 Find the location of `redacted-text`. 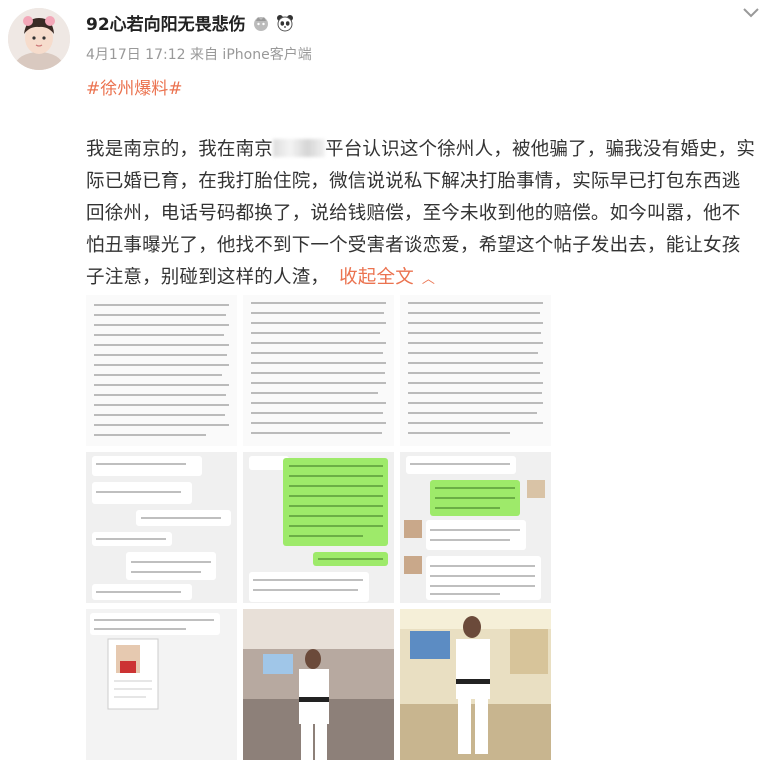

redacted-text is located at coordinates (299, 148).